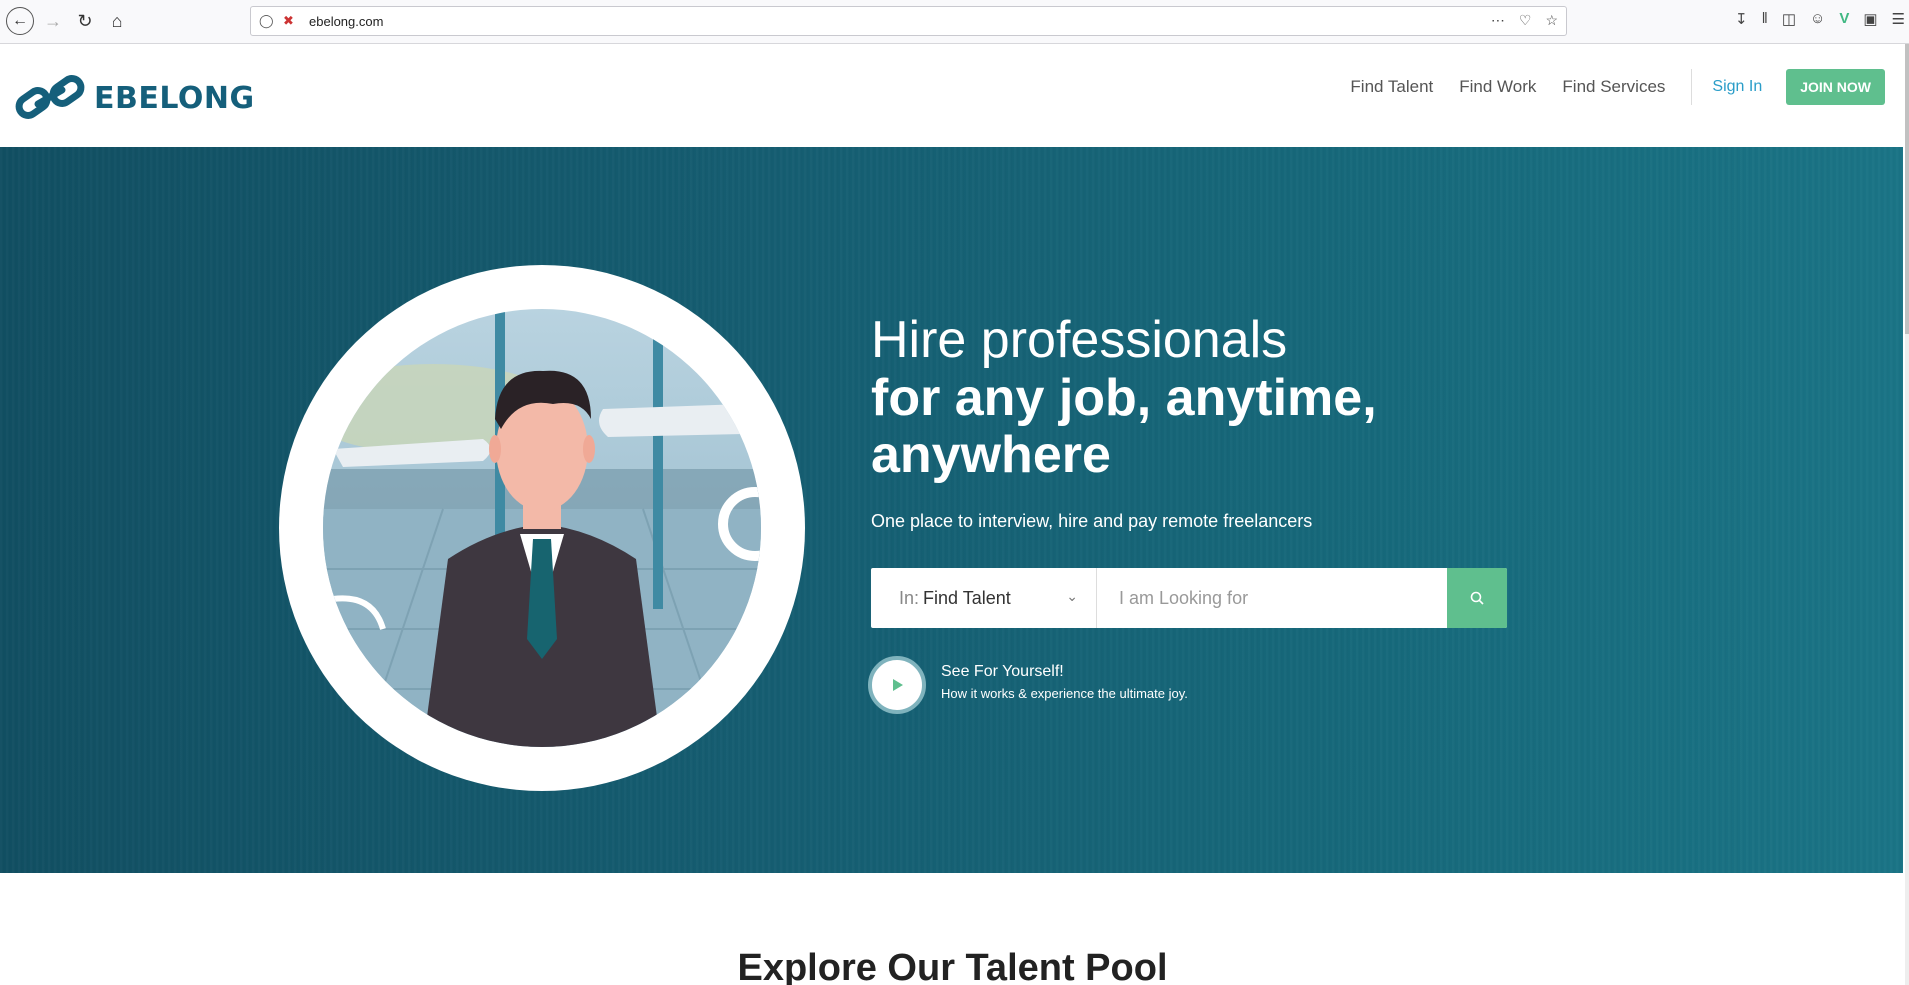 The width and height of the screenshot is (1909, 985). What do you see at coordinates (1124, 426) in the screenshot?
I see `hero-title-bold: for any job, anytime, anywhere` at bounding box center [1124, 426].